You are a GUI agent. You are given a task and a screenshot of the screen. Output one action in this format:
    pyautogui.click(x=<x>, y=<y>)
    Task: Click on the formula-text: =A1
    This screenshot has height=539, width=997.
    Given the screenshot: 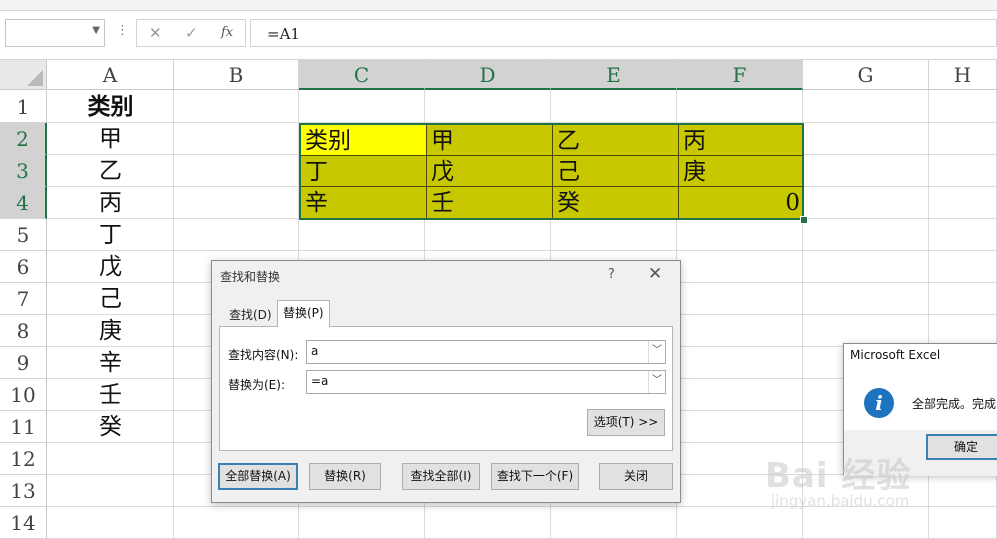 What is the action you would take?
    pyautogui.click(x=283, y=34)
    